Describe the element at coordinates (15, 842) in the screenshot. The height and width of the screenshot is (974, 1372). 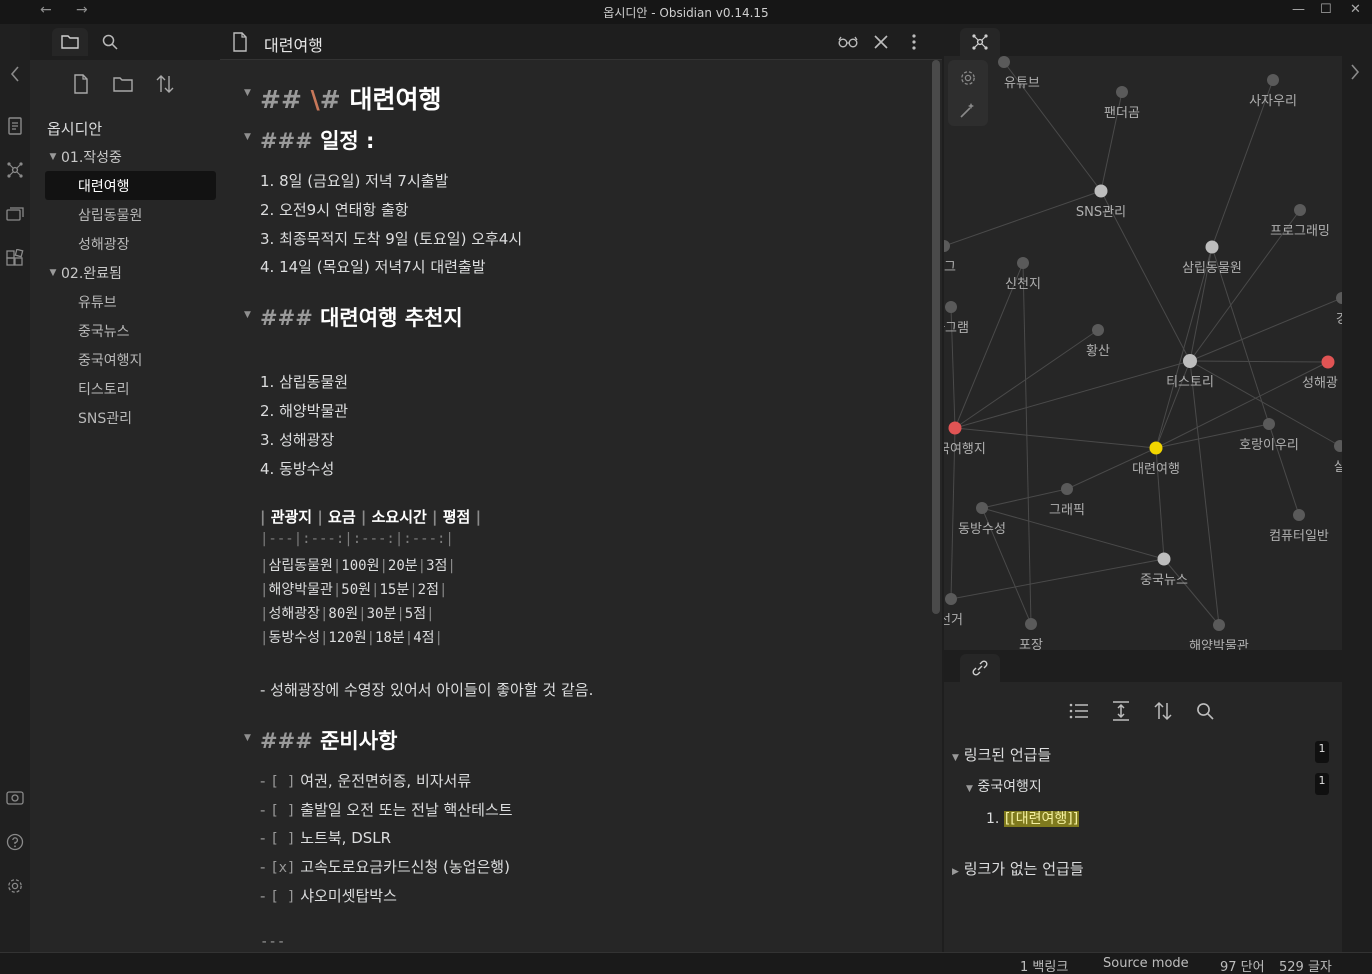
I see `help-icon` at that location.